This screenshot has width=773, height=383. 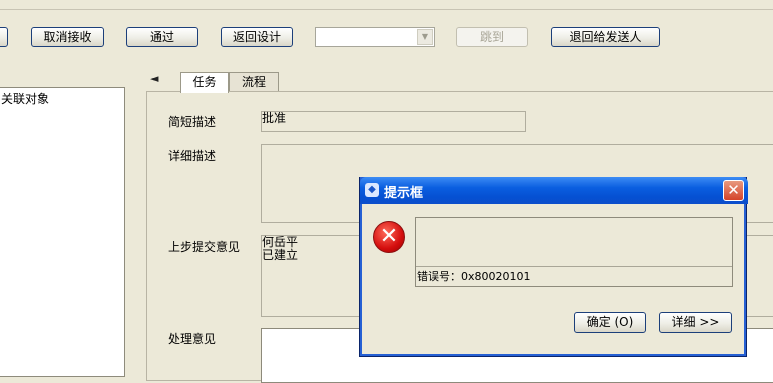 I want to click on short-desc-label: 简短描述, so click(x=192, y=122).